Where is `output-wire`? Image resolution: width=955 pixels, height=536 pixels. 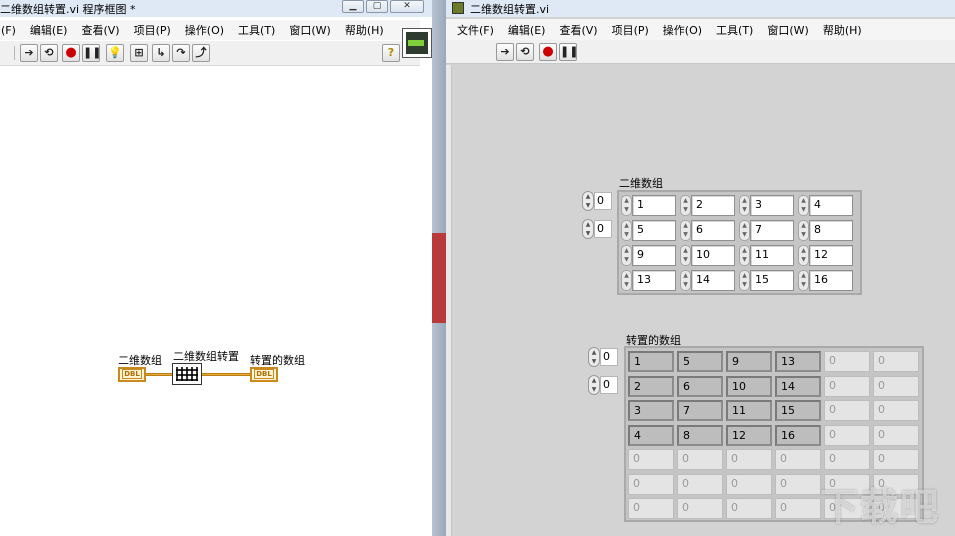
output-wire is located at coordinates (226, 374).